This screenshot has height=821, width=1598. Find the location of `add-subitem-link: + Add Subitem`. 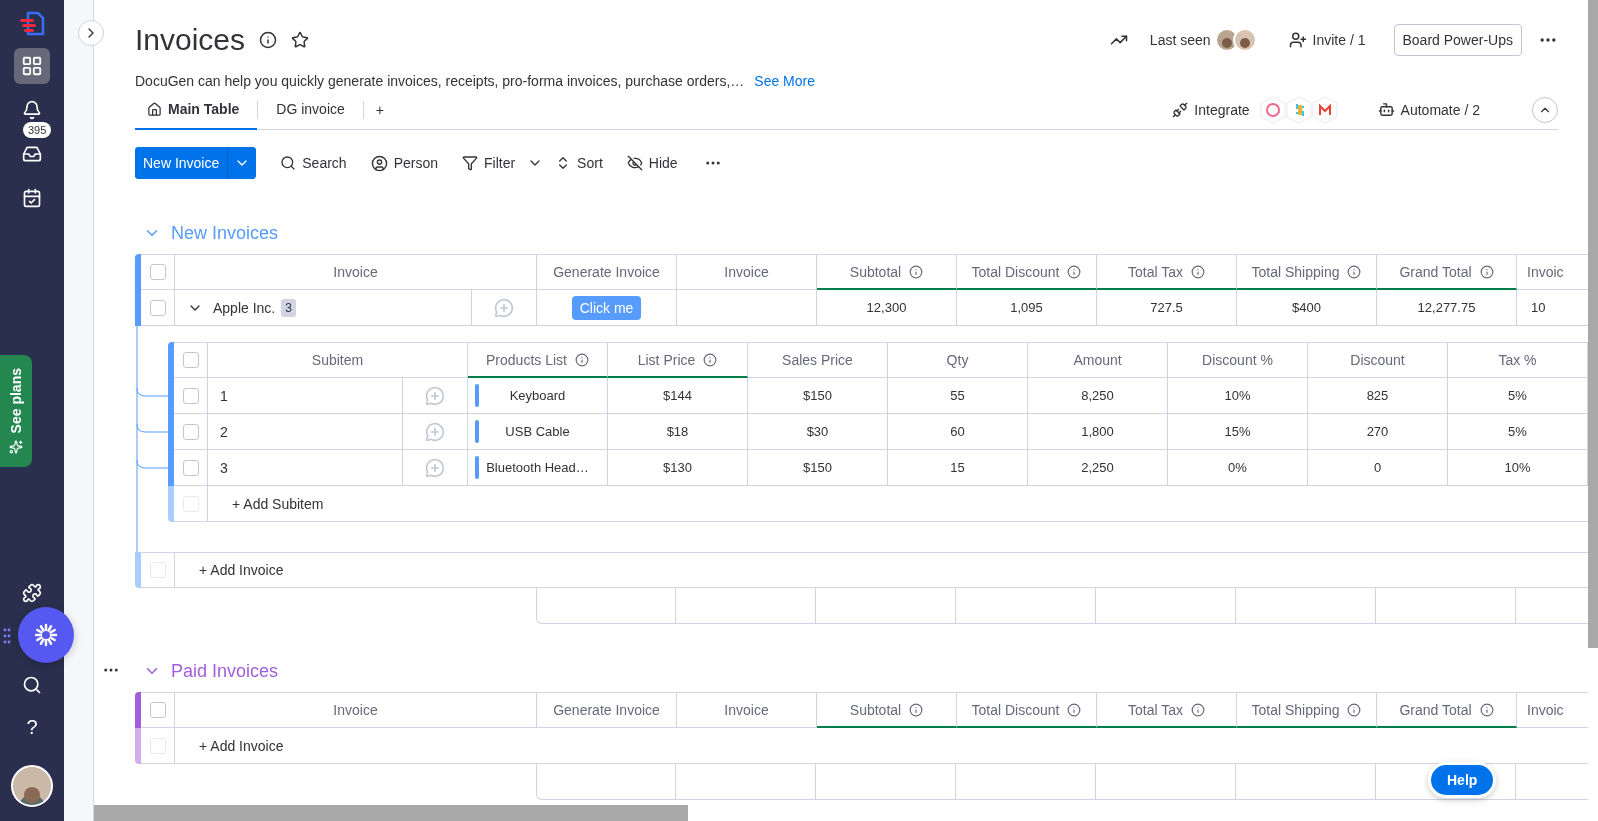

add-subitem-link: + Add Subitem is located at coordinates (266, 503).